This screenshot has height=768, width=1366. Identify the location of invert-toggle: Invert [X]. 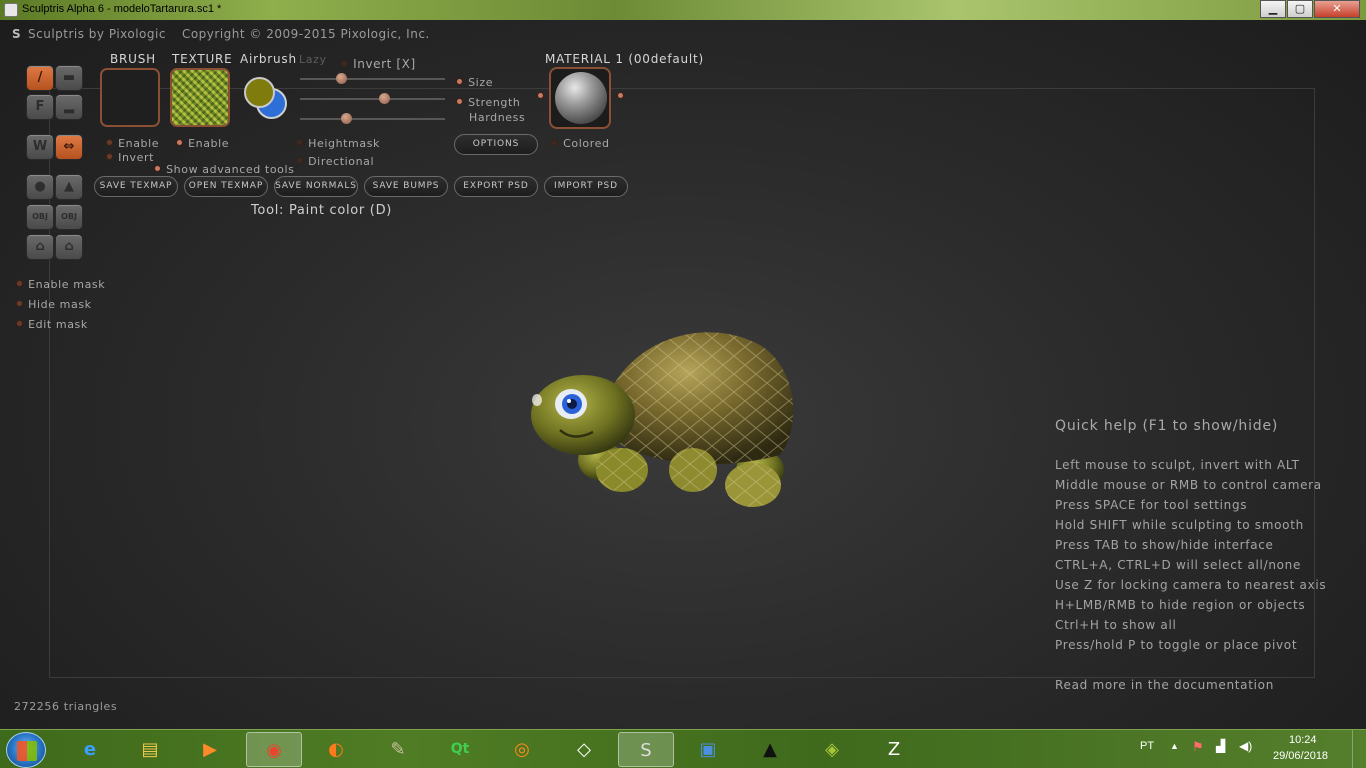
(378, 62).